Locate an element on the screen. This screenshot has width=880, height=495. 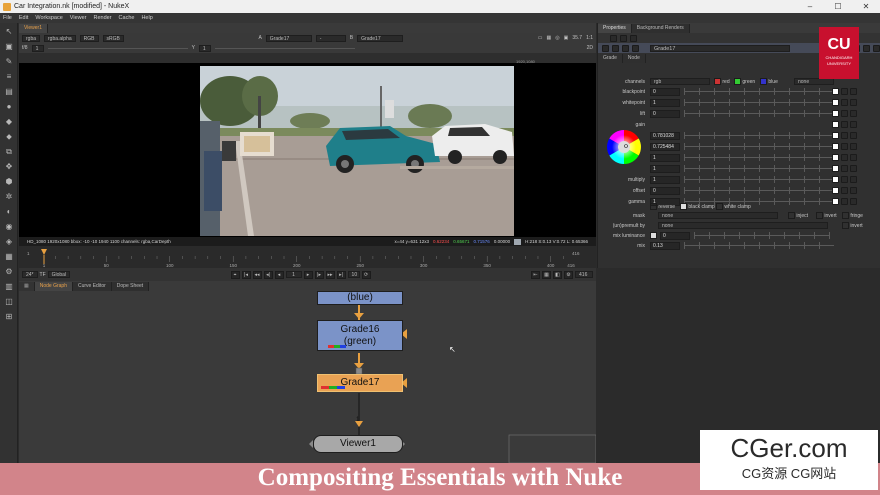
unpremult-dropdown: none is located at coordinates (743, 225).